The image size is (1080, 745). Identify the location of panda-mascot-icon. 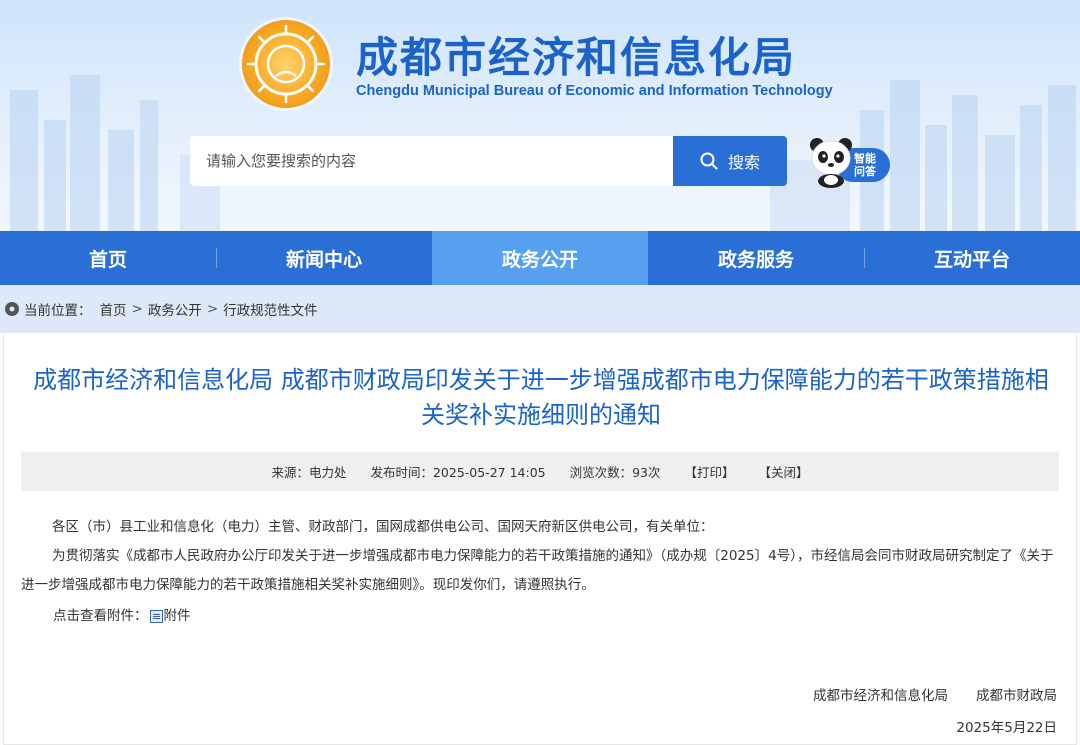
(831, 163).